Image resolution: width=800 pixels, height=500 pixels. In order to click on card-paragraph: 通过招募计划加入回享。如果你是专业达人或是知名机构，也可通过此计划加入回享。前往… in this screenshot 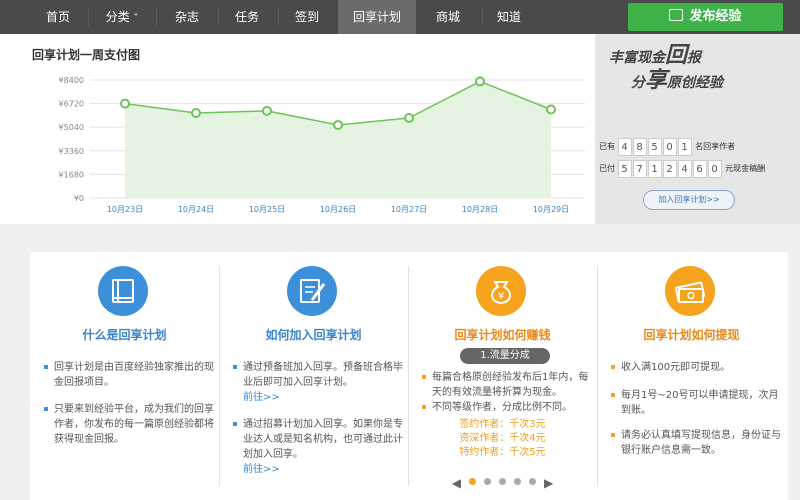, I will do `click(317, 447)`.